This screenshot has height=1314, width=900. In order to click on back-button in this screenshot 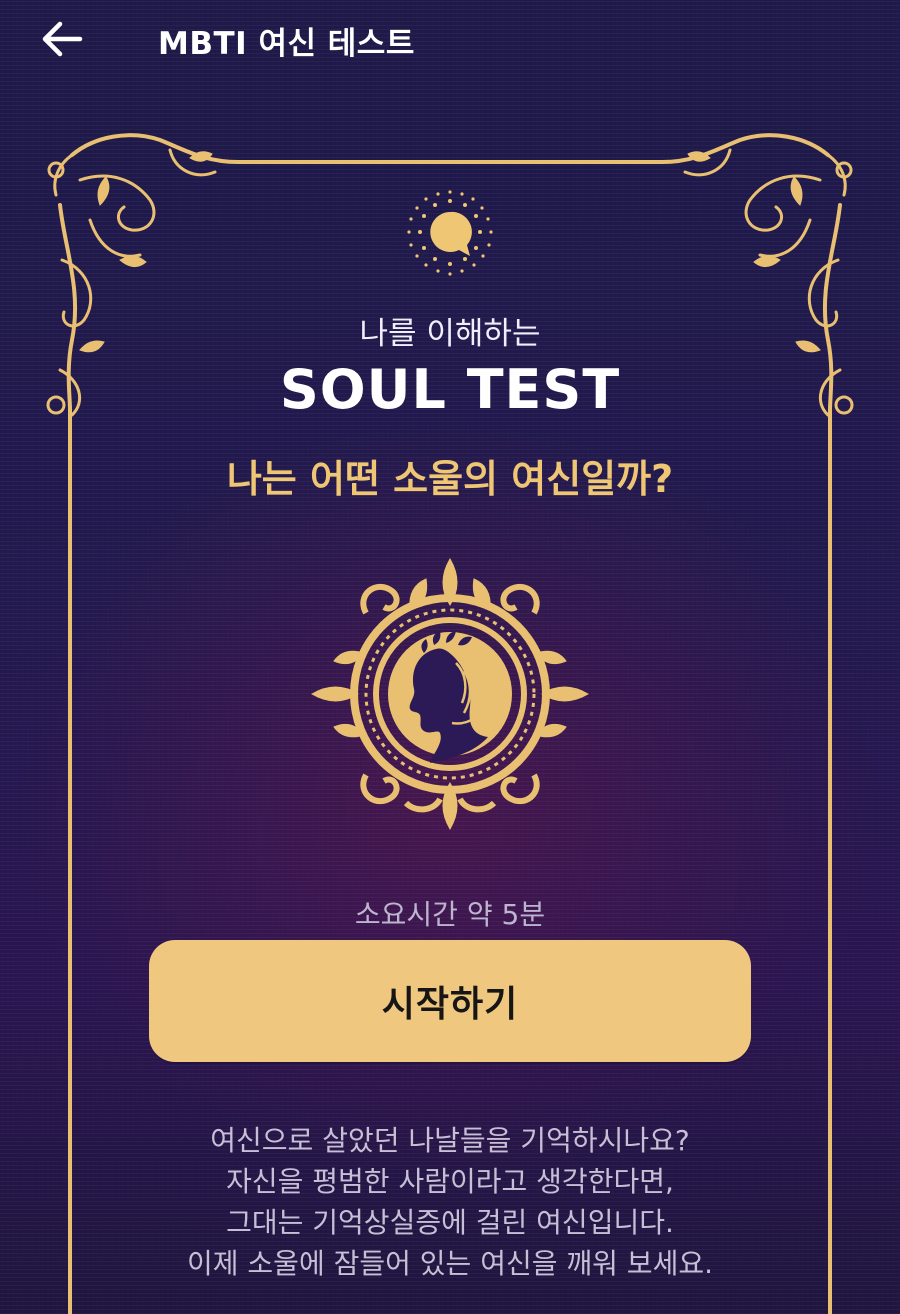, I will do `click(62, 39)`.